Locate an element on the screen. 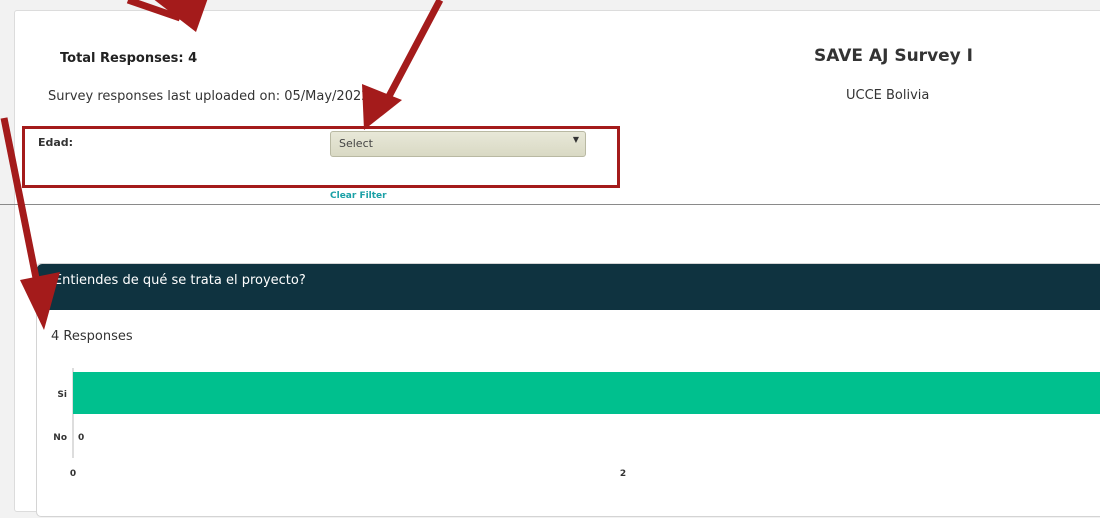 This screenshot has width=1100, height=518. clear-filter-link: Clear Filter is located at coordinates (358, 196).